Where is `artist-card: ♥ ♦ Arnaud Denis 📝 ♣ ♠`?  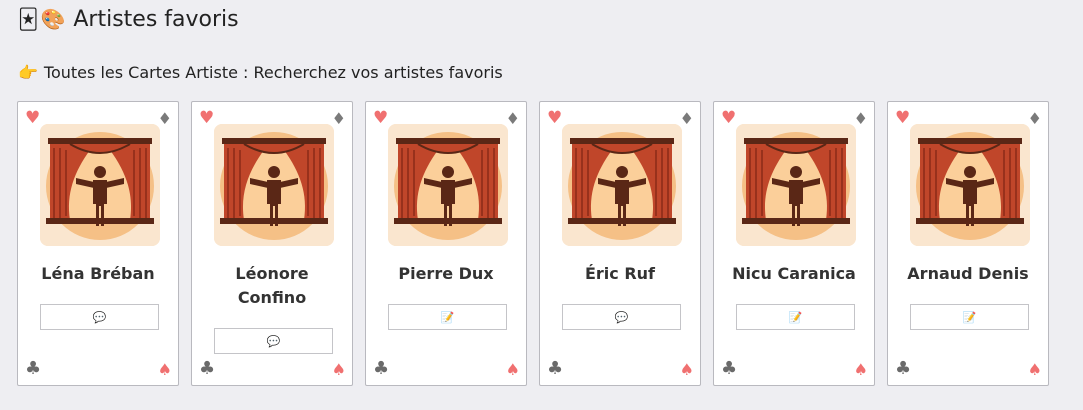
artist-card: ♥ ♦ Arnaud Denis 📝 ♣ ♠ is located at coordinates (968, 243).